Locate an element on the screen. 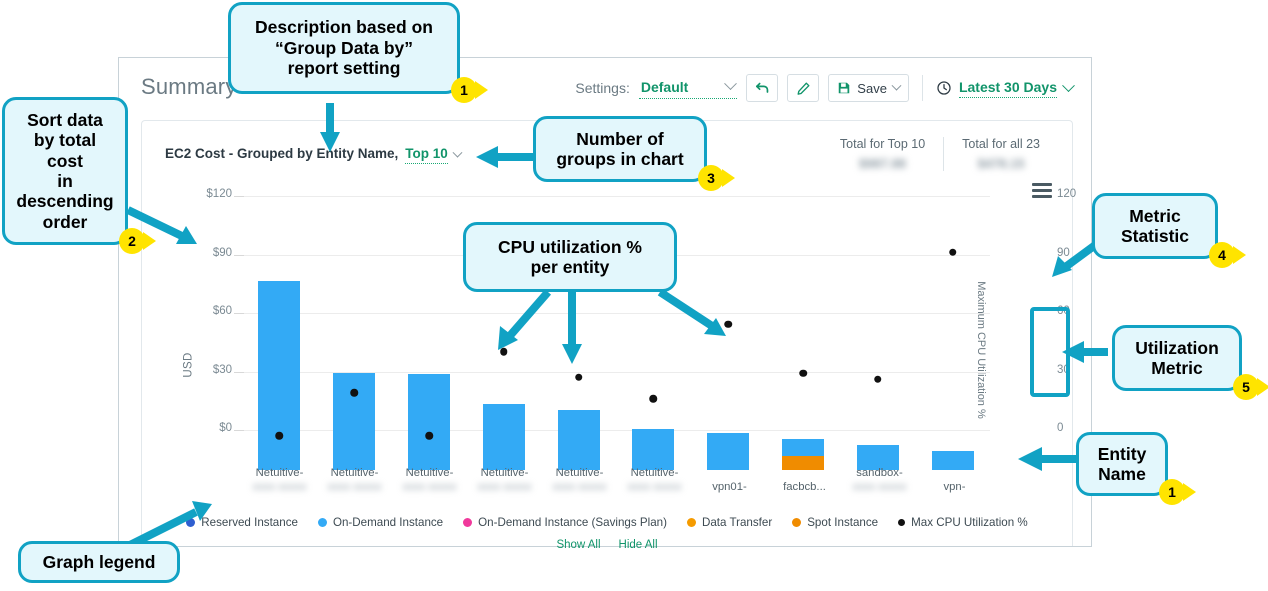  callout-metric-statistic-text: Metric Statistic is located at coordinates (1155, 225).